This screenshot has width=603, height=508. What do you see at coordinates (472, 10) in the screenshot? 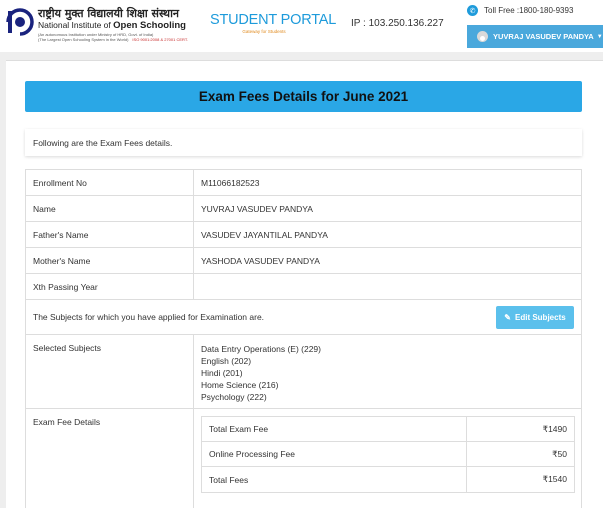
I see `phone-icon: ✆` at bounding box center [472, 10].